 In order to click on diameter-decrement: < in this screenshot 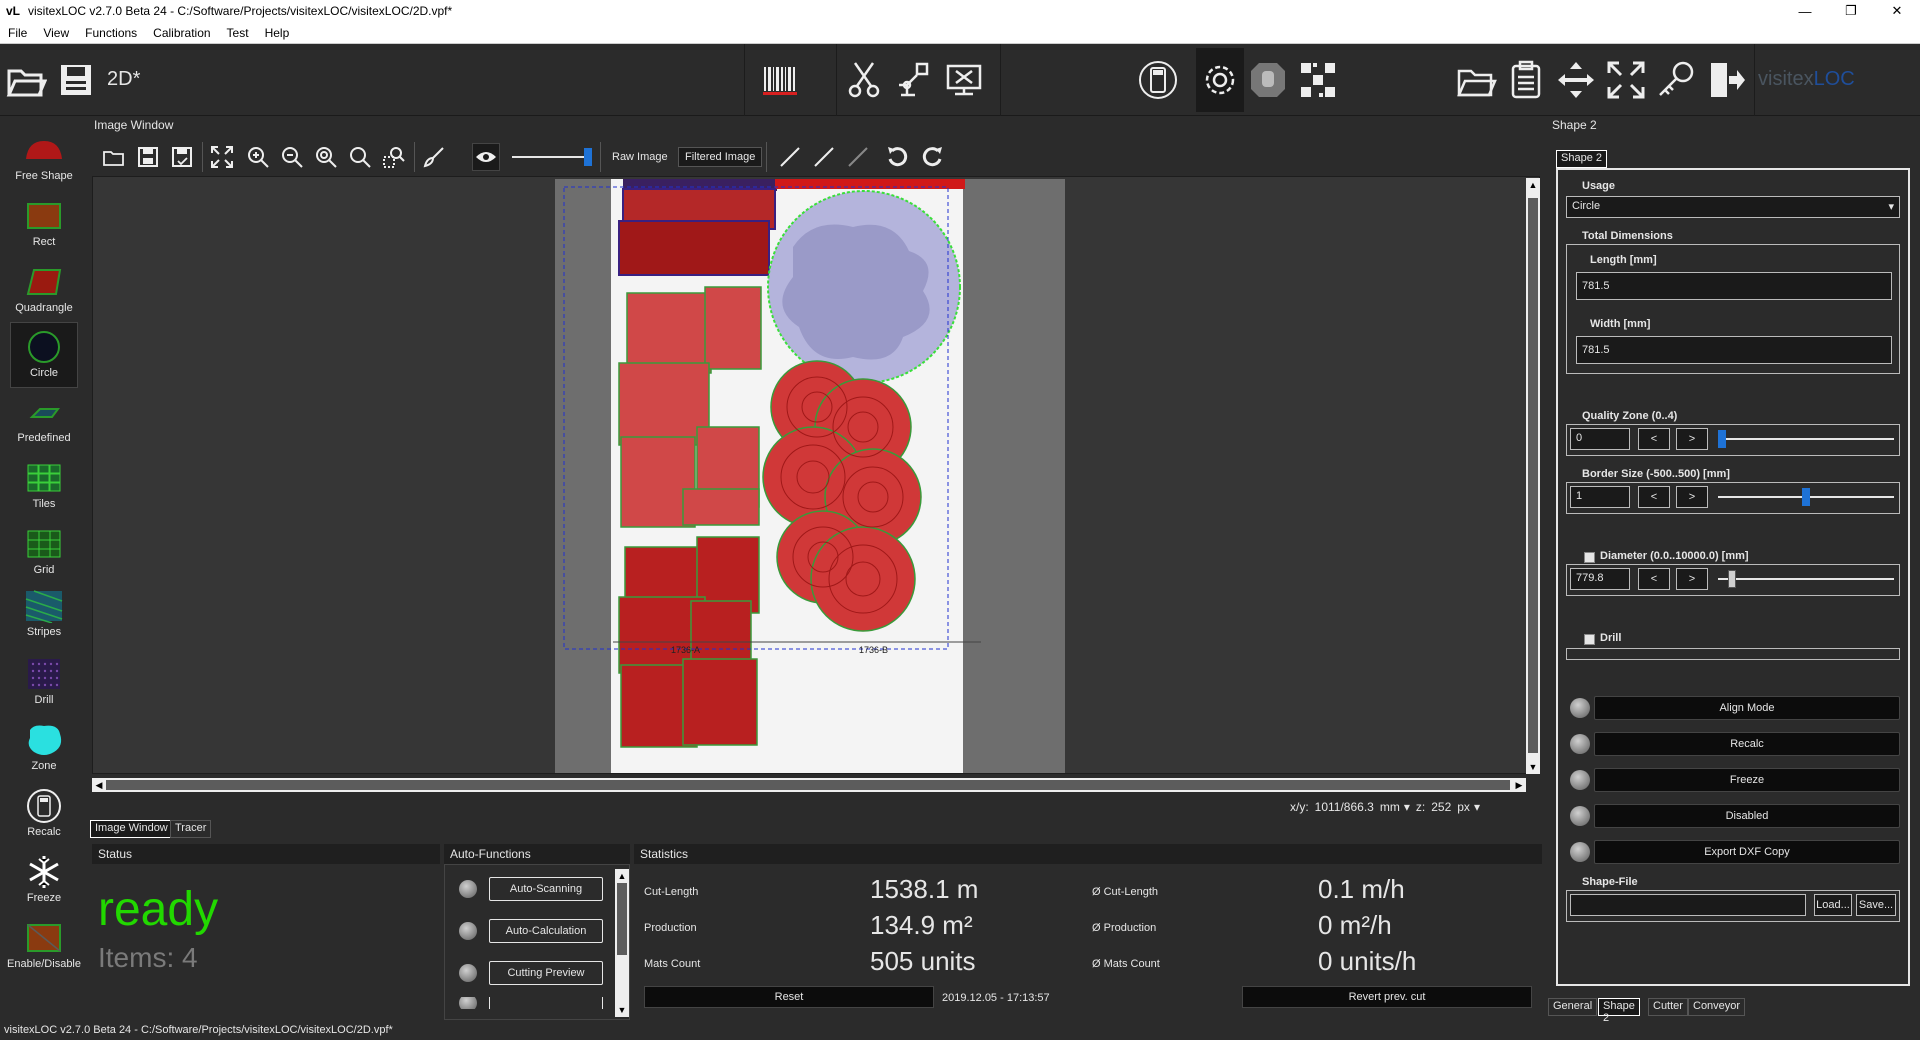, I will do `click(1654, 579)`.